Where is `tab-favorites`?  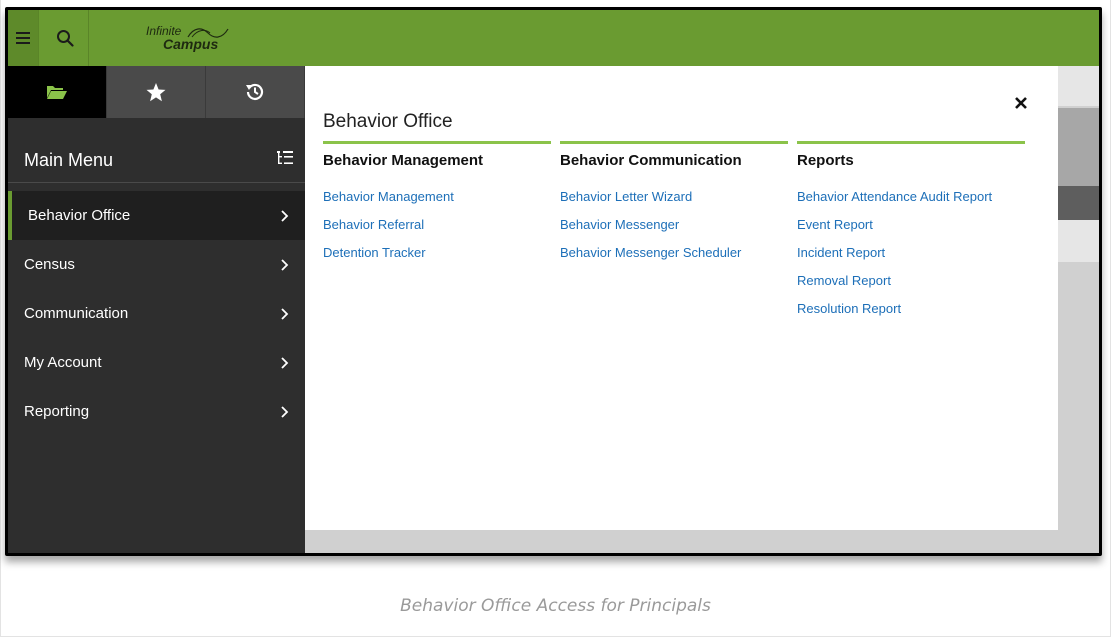
tab-favorites is located at coordinates (156, 92).